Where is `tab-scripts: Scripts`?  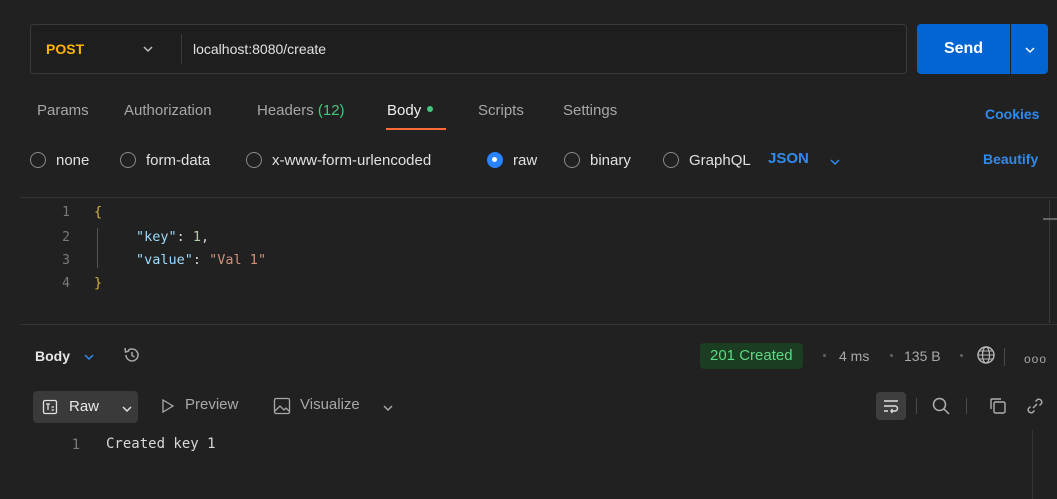 tab-scripts: Scripts is located at coordinates (501, 112).